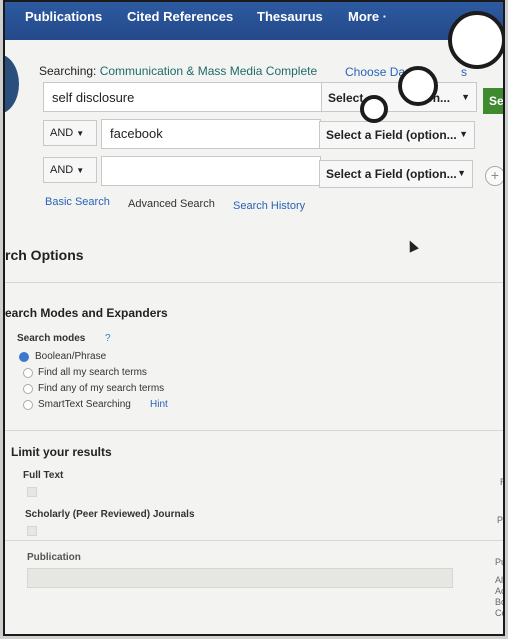  I want to click on hint-link: Hint, so click(159, 404).